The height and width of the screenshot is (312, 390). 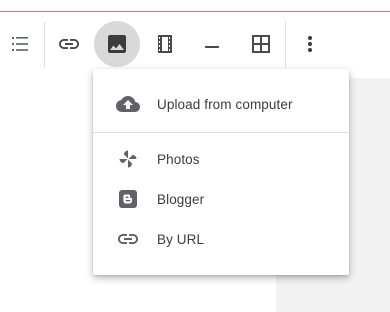 I want to click on insert-link-button, so click(x=69, y=44).